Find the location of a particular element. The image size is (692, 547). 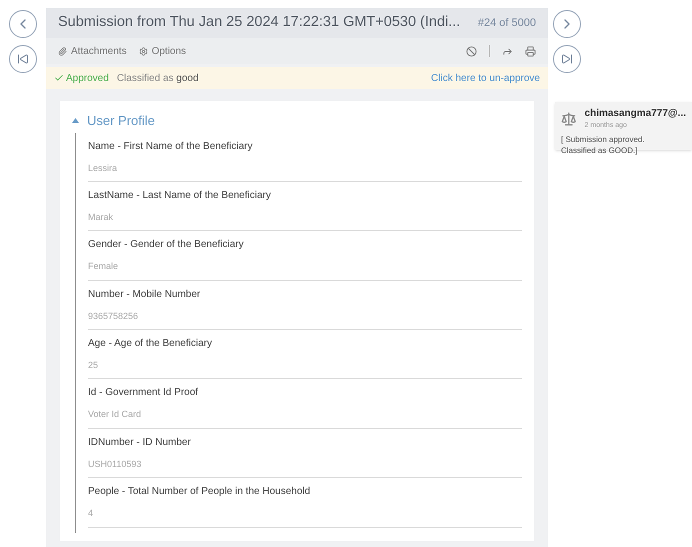

section-toggle: User Profile is located at coordinates (113, 120).